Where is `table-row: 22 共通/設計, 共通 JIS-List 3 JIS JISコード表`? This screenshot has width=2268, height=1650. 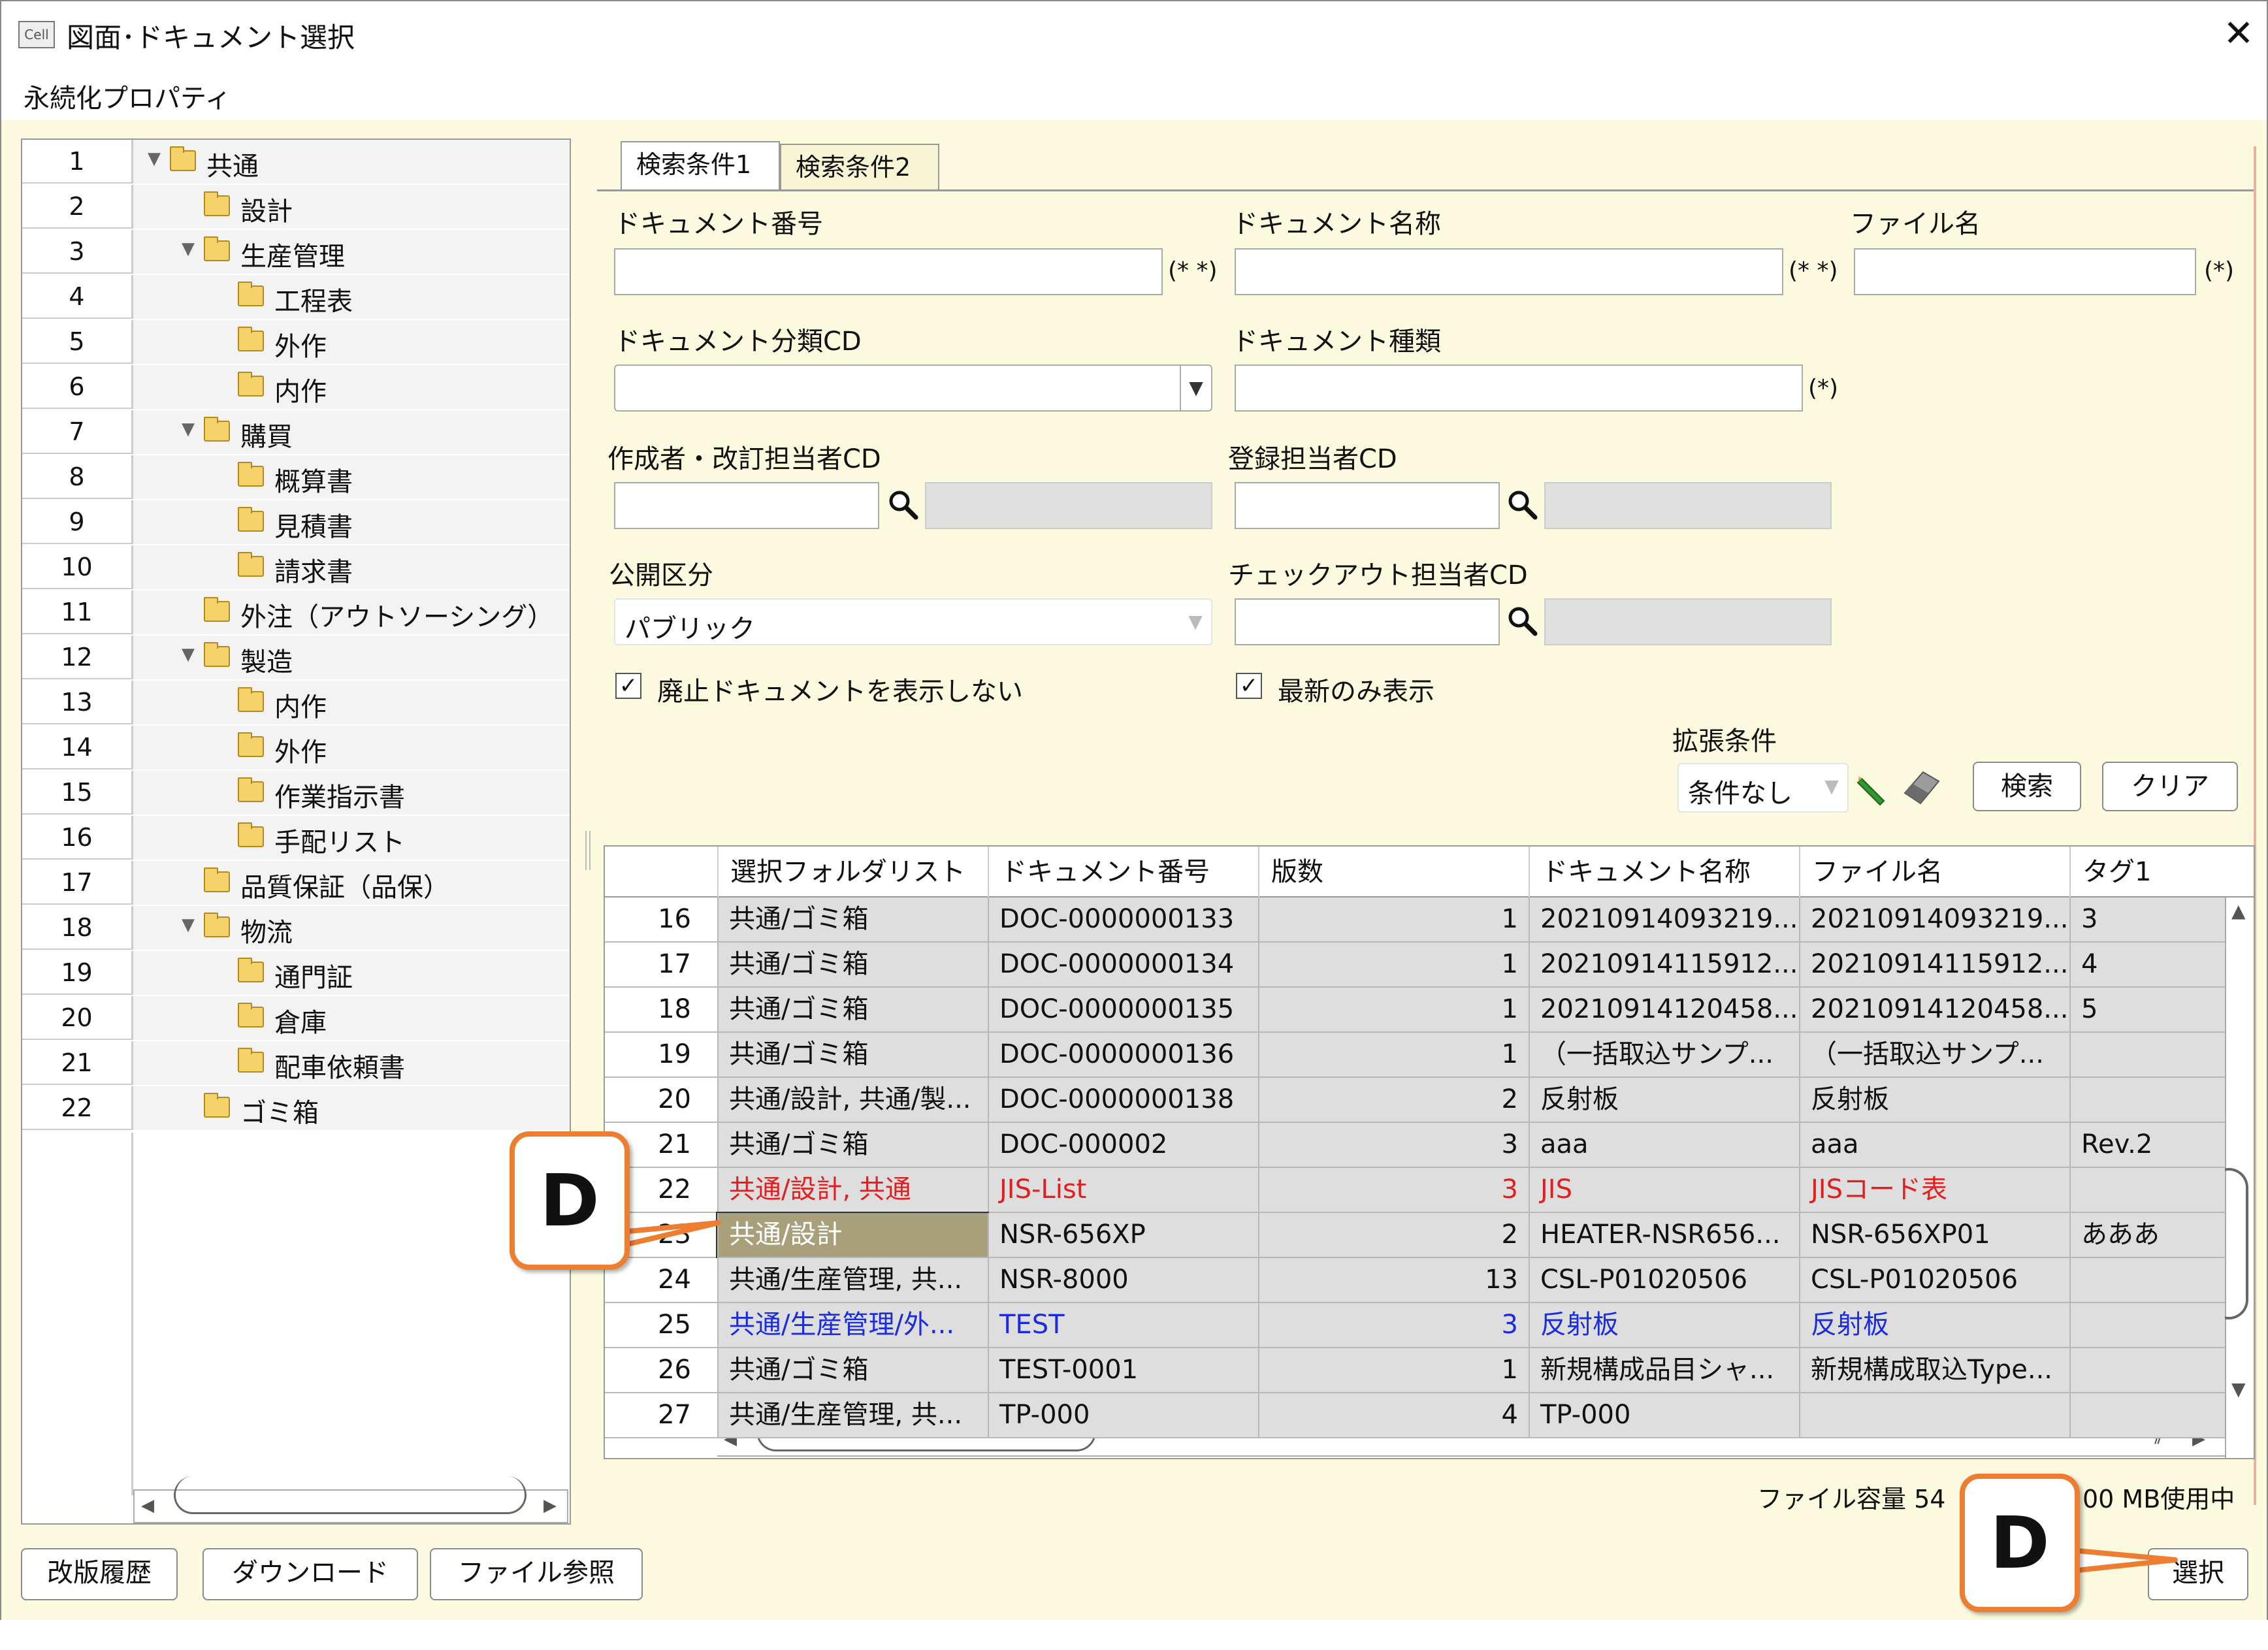 table-row: 22 共通/設計, 共通 JIS-List 3 JIS JISコード表 is located at coordinates (1415, 1190).